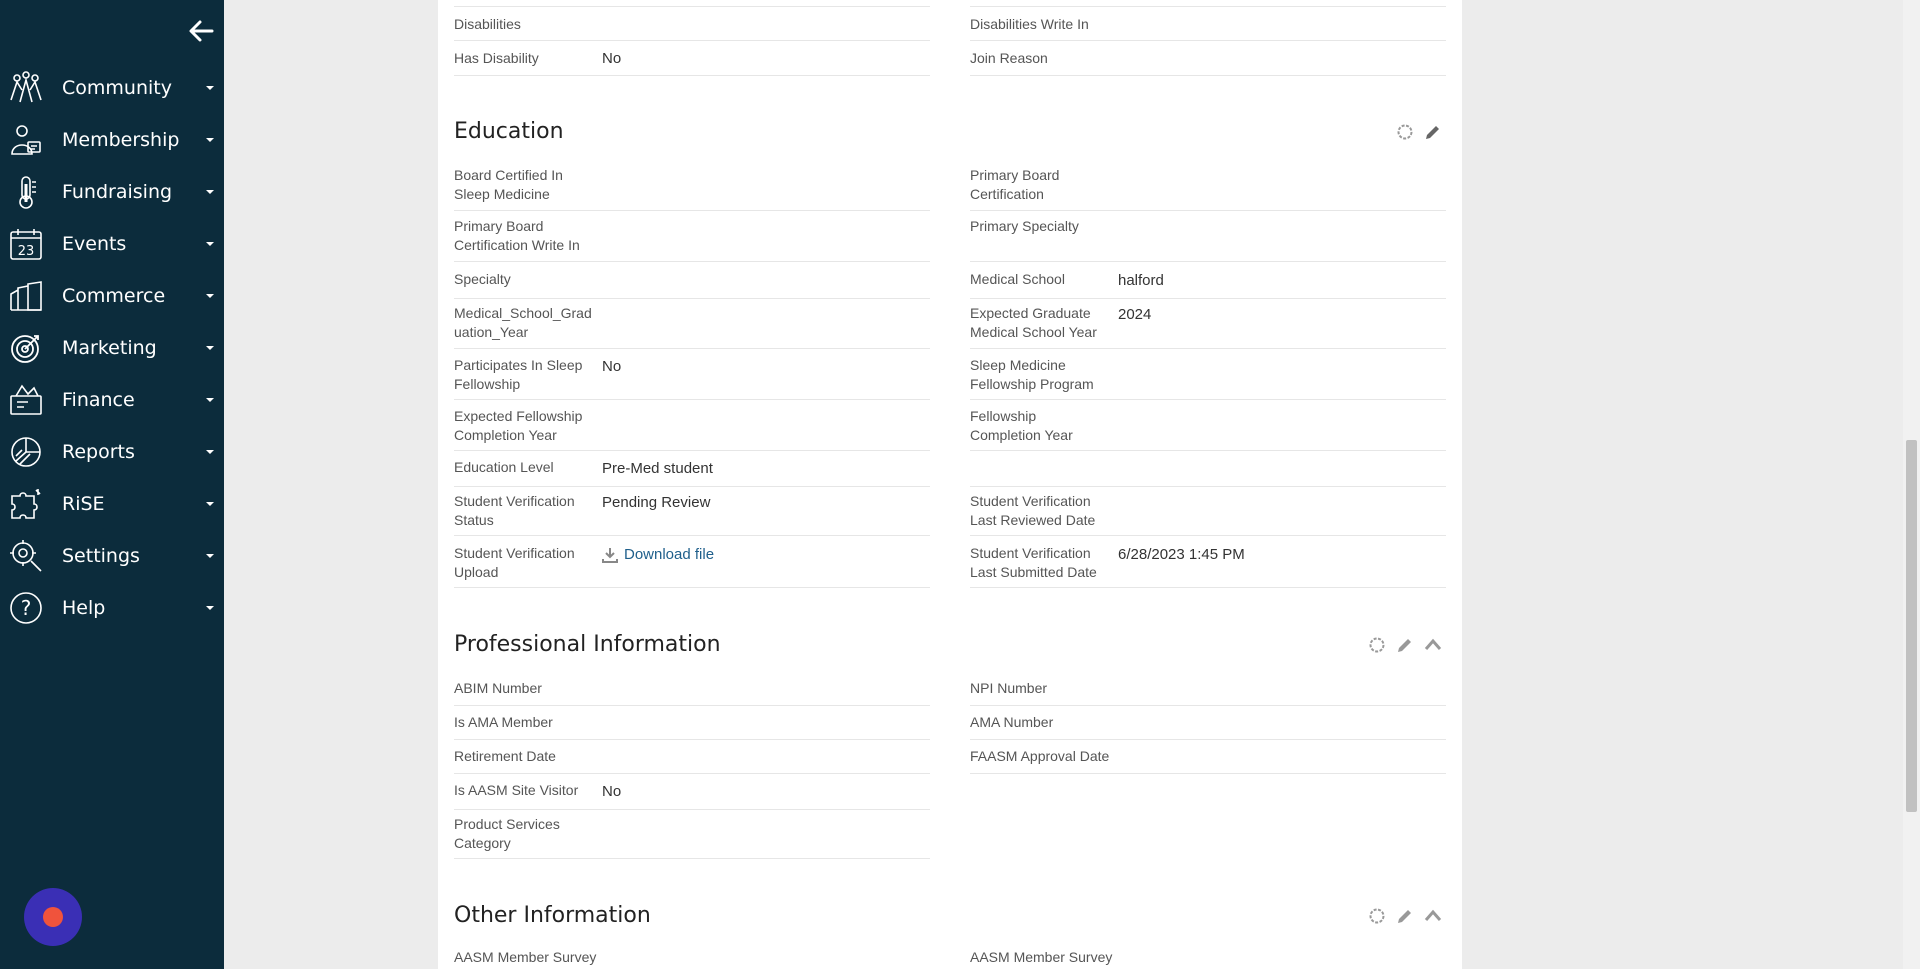 Image resolution: width=1920 pixels, height=969 pixels. Describe the element at coordinates (692, 58) in the screenshot. I see `field-row: Has Disability No` at that location.